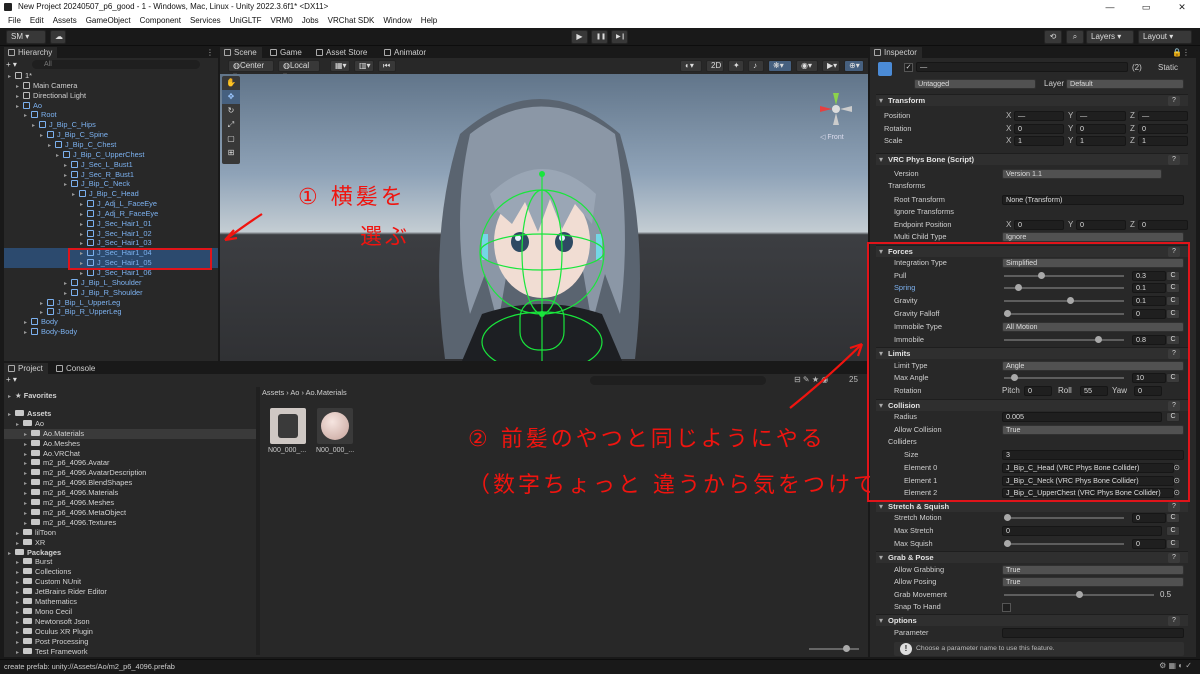 The height and width of the screenshot is (674, 1200). I want to click on hierarchy-item: ▸ J_Bip_L_Shoulder, so click(111, 283).